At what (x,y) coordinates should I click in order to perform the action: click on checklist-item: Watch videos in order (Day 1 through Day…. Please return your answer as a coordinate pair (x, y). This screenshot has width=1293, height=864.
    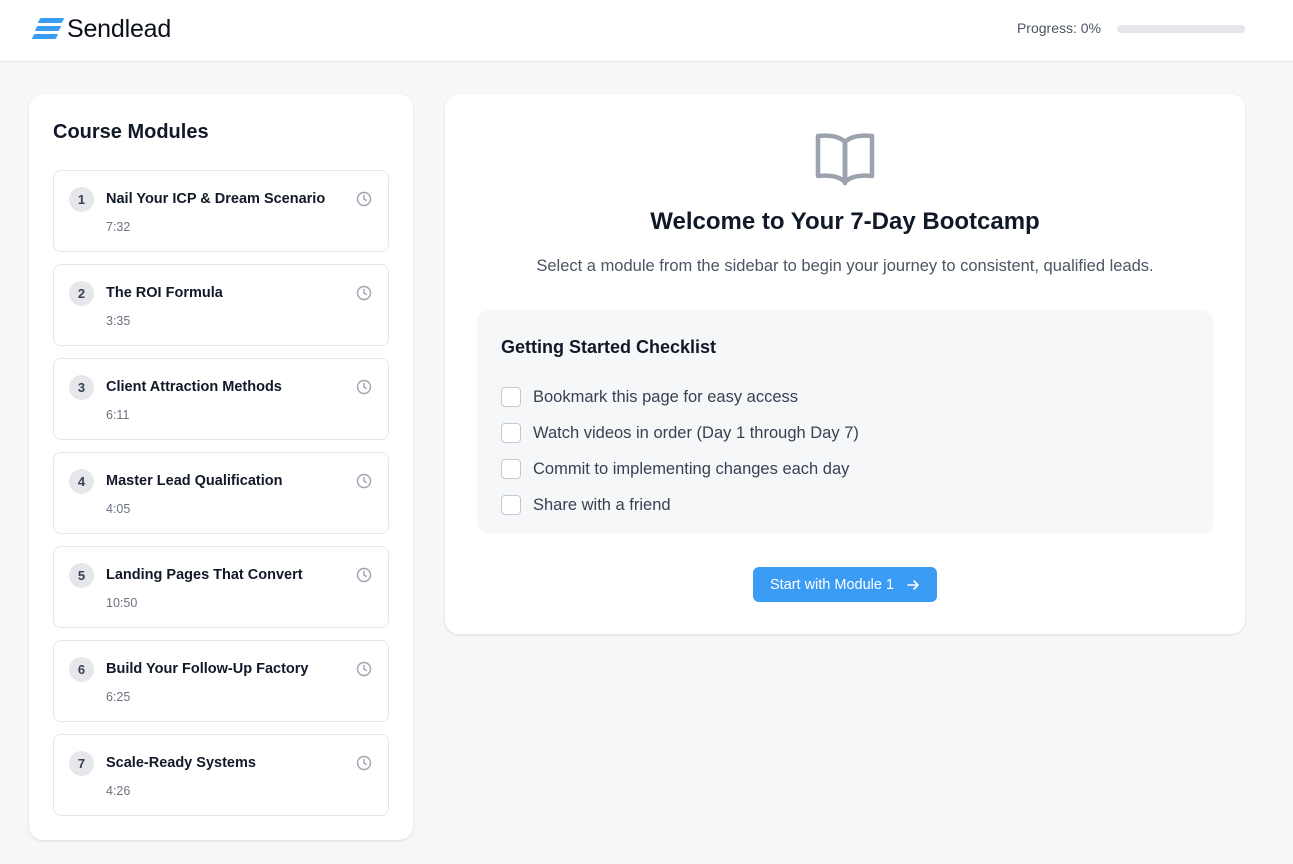
    Looking at the image, I should click on (680, 433).